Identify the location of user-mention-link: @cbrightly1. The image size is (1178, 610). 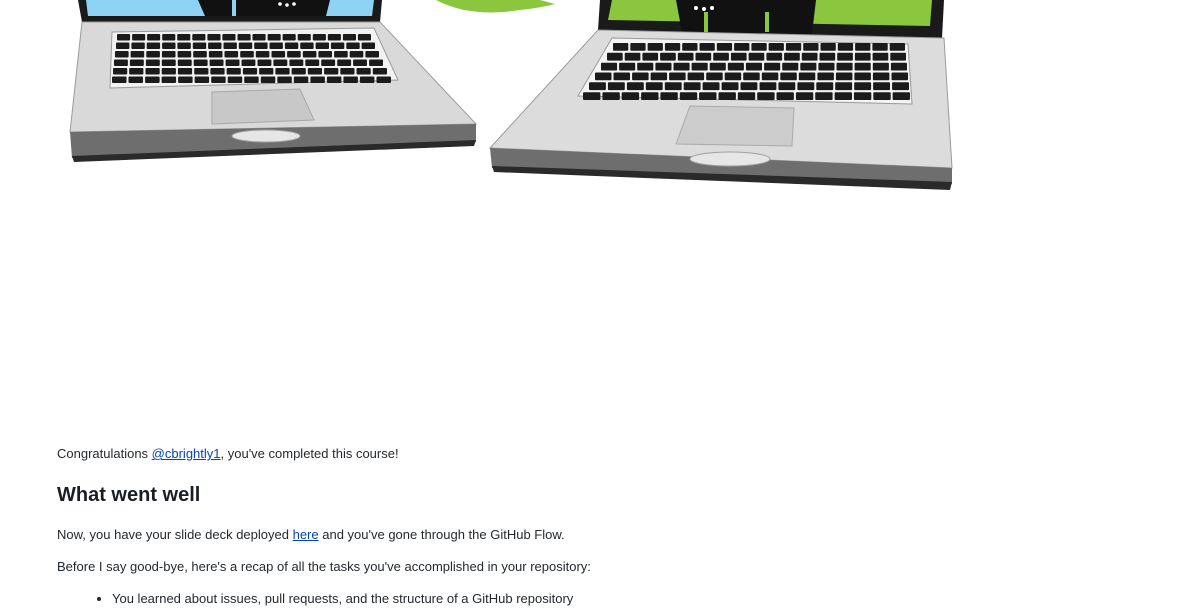
(186, 453).